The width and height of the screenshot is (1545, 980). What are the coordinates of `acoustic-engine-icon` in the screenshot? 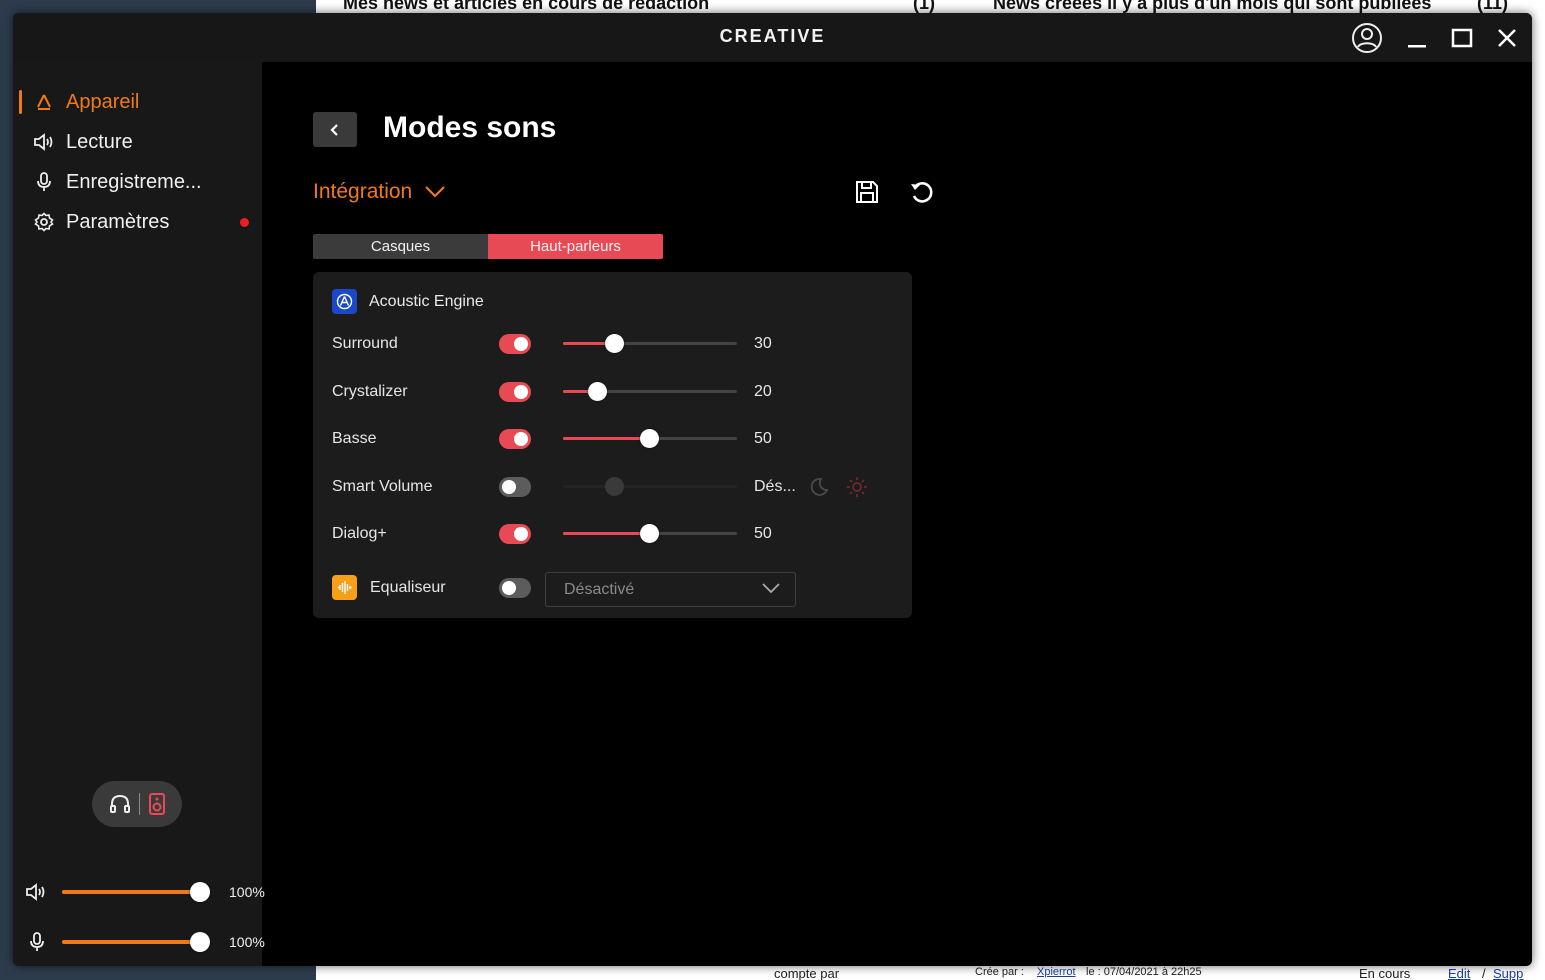 It's located at (344, 301).